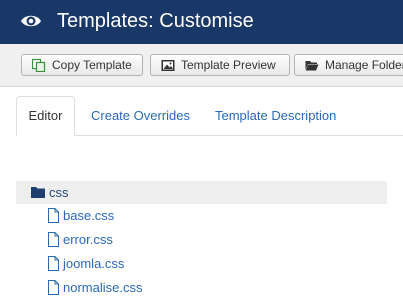 The width and height of the screenshot is (403, 304). What do you see at coordinates (168, 65) in the screenshot?
I see `image-icon` at bounding box center [168, 65].